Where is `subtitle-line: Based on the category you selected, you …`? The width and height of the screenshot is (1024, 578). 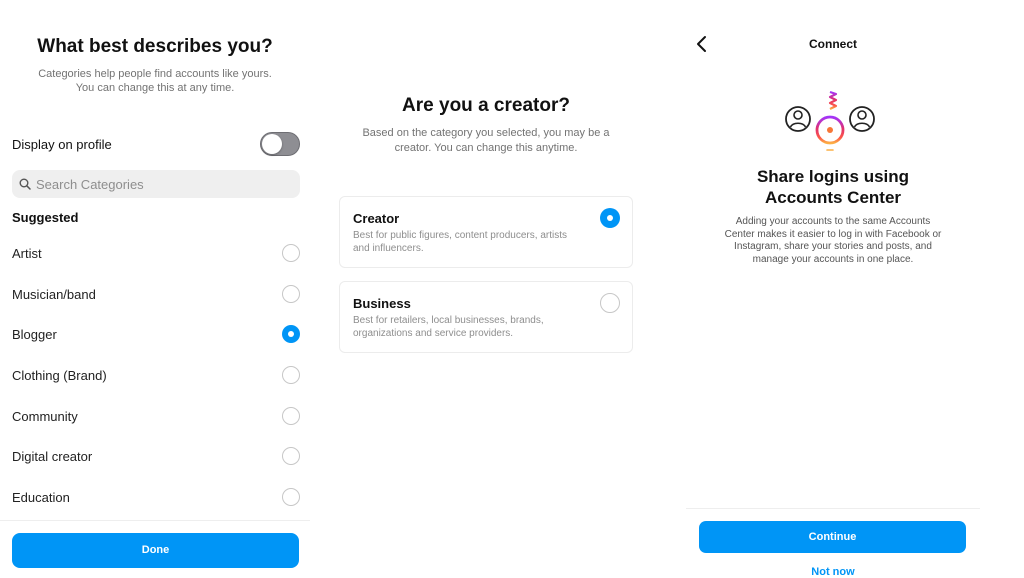 subtitle-line: Based on the category you selected, you … is located at coordinates (486, 133).